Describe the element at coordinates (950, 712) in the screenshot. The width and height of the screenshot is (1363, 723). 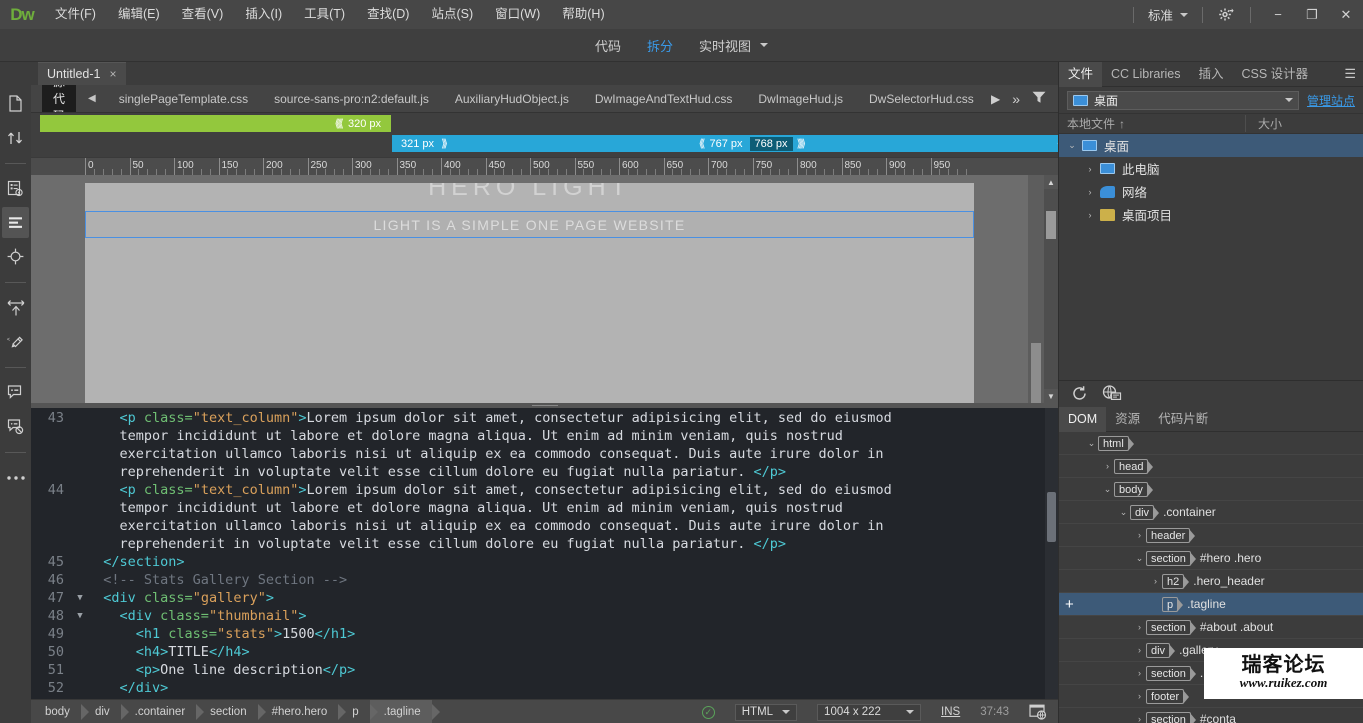
I see `insert-mode-toggle: INS` at that location.